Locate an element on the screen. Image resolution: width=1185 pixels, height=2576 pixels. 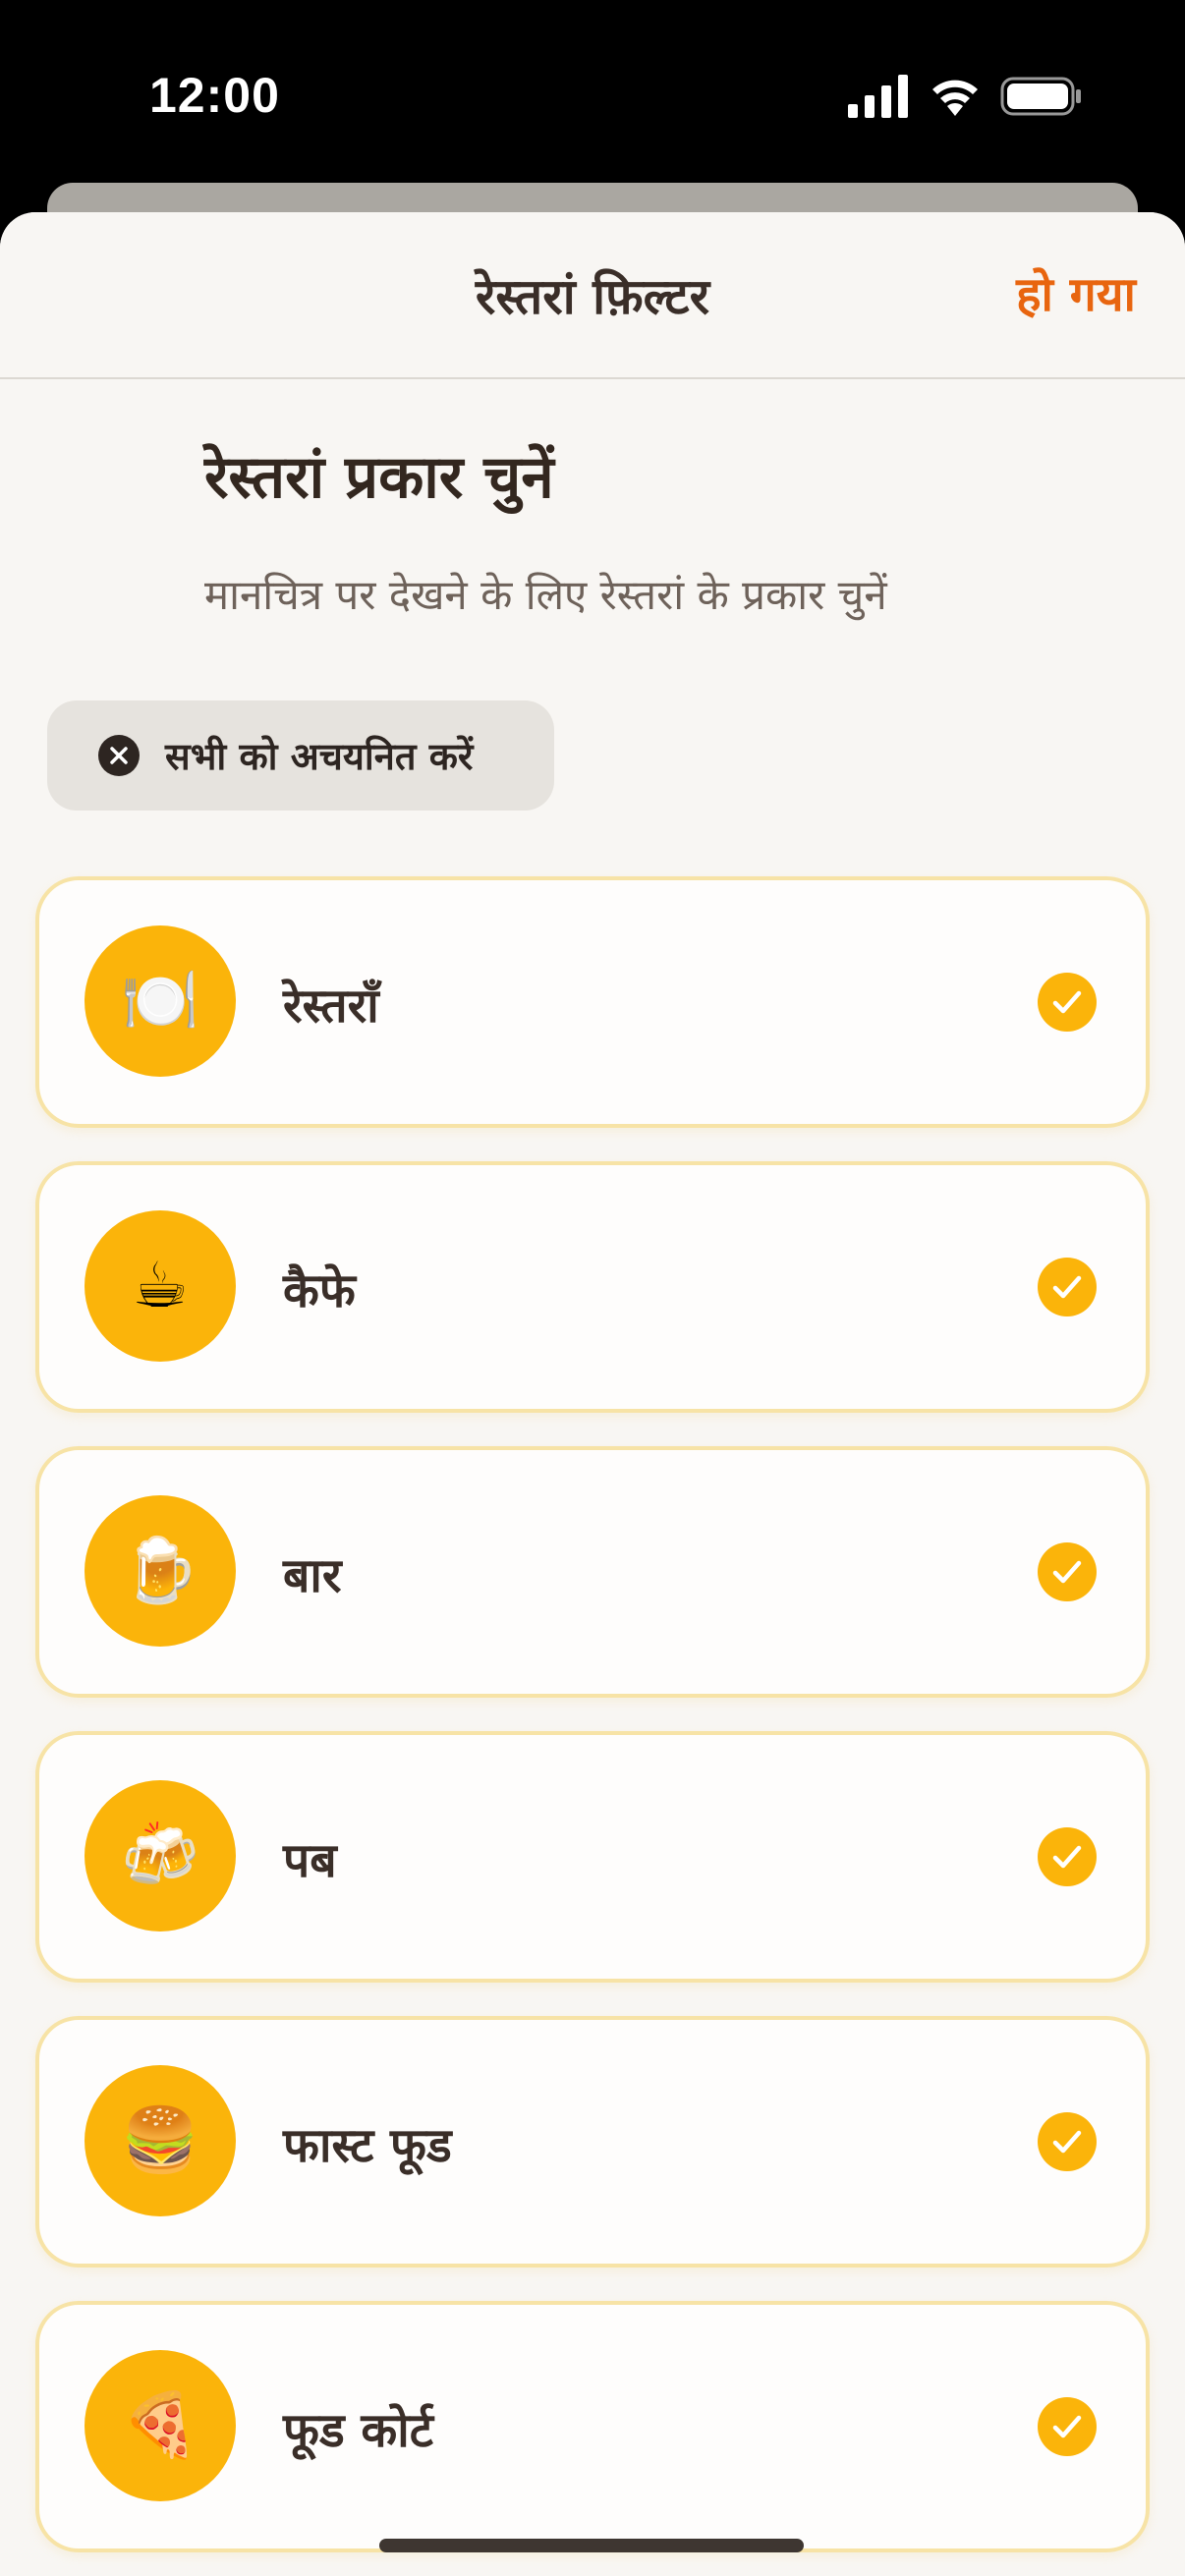
nav-title: रेस्तरां फ़िल्टर is located at coordinates (592, 296).